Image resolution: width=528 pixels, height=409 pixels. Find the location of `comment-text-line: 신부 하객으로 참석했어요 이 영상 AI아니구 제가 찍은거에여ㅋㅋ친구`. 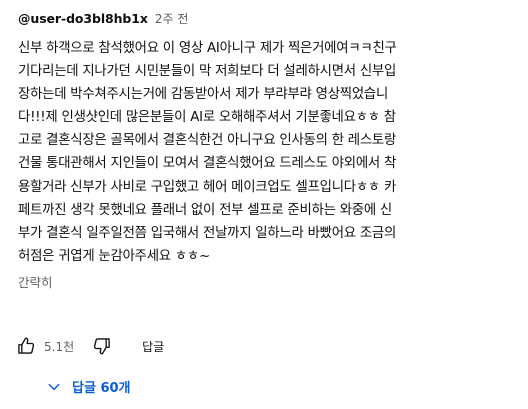

comment-text-line: 신부 하객으로 참석했어요 이 영상 AI아니구 제가 찍은거에여ㅋㅋ친구 is located at coordinates (207, 48).